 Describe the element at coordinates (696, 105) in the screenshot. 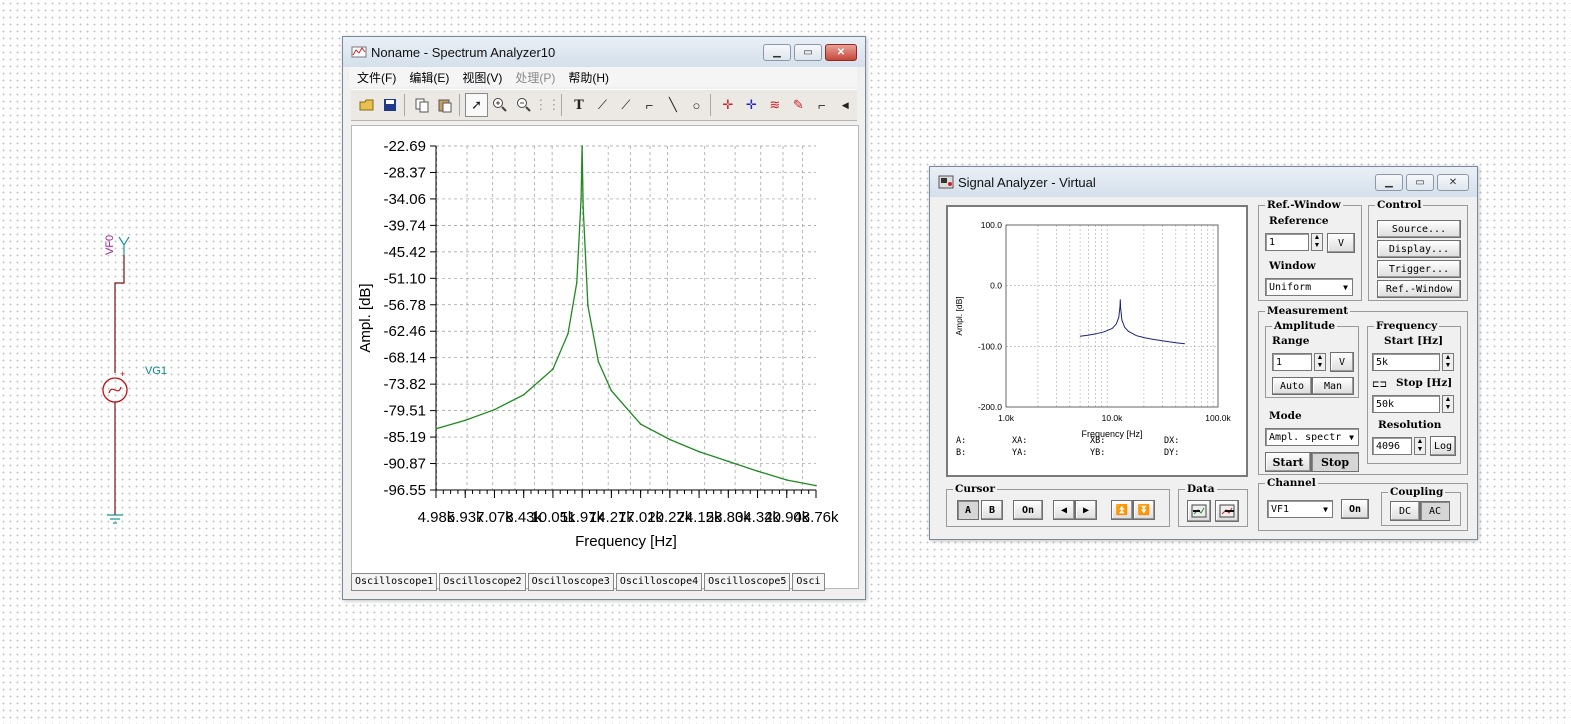

I see `circle-icon: ○` at that location.